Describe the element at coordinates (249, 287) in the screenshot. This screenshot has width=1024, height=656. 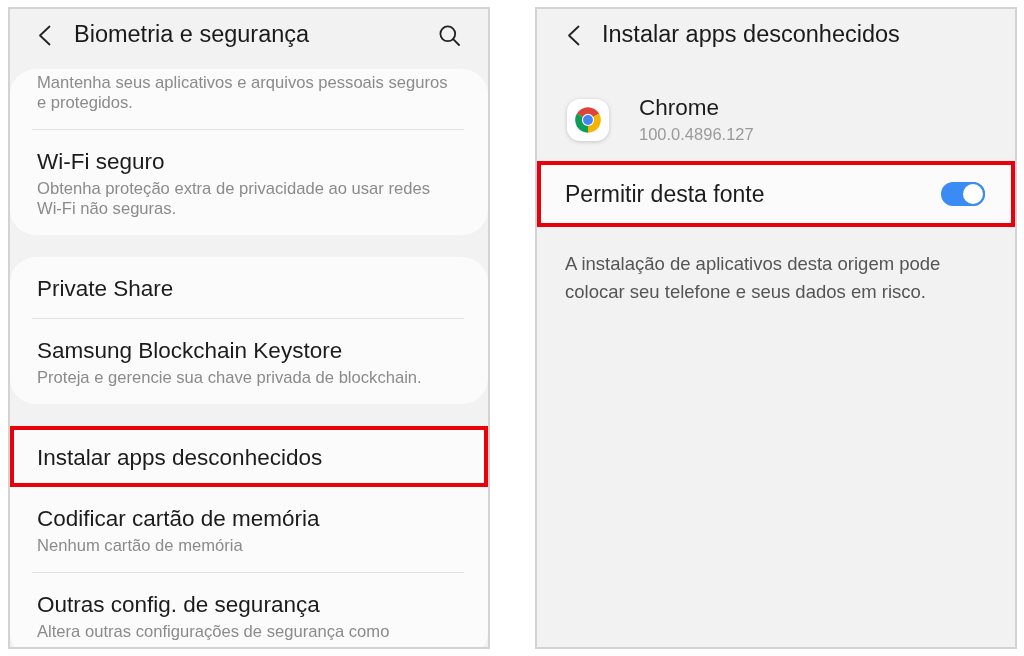
I see `settings-item: Private Share` at that location.